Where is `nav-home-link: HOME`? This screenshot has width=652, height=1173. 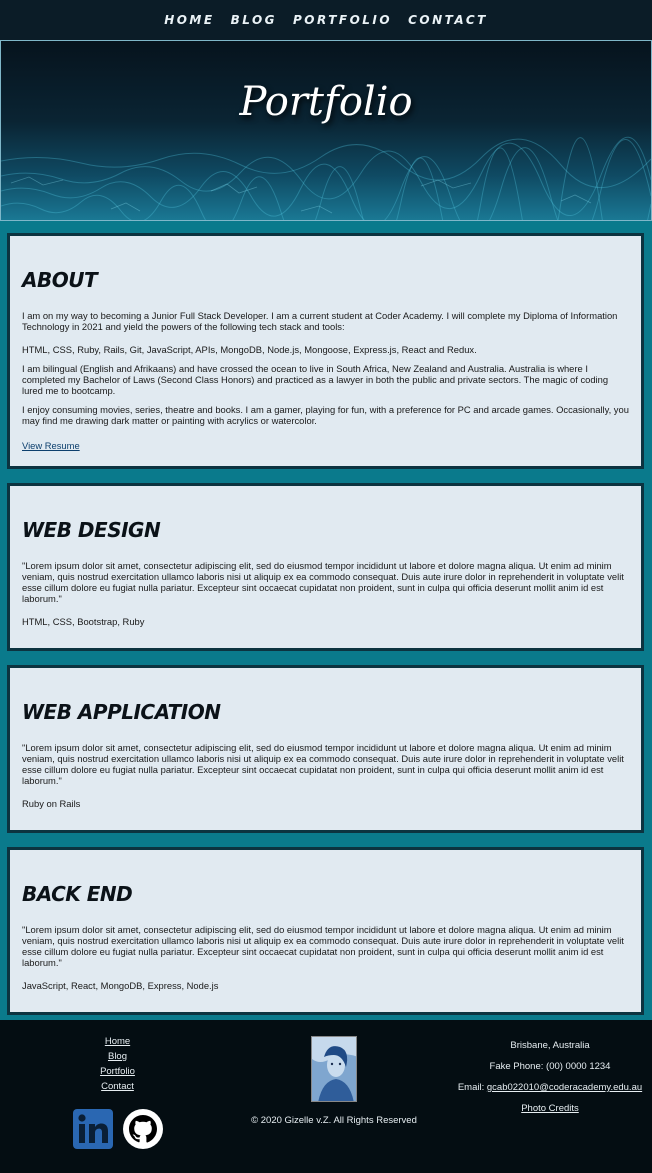 nav-home-link: HOME is located at coordinates (189, 20).